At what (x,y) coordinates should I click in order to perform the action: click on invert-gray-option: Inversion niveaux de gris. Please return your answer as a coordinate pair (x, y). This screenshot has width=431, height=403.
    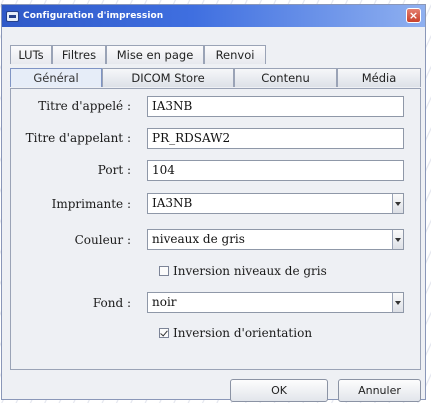
    Looking at the image, I should click on (243, 271).